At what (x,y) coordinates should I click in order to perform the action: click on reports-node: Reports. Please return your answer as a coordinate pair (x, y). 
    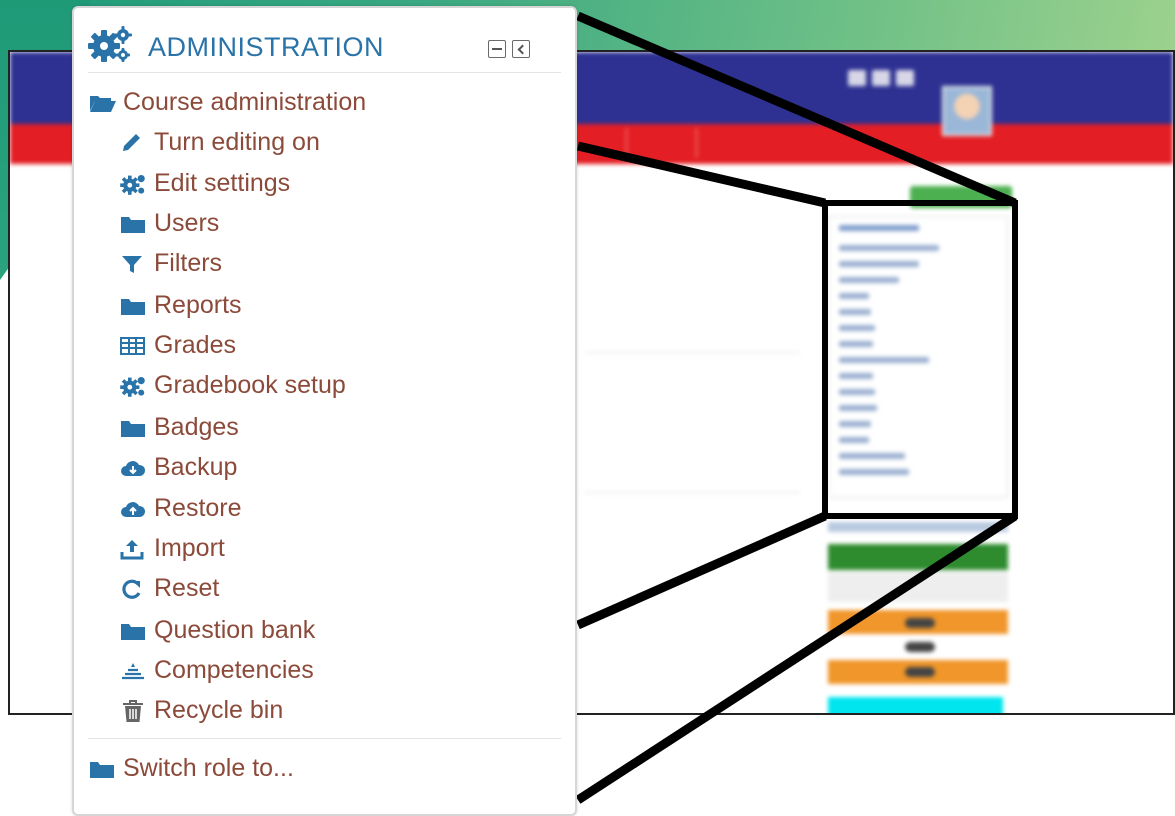
    Looking at the image, I should click on (181, 305).